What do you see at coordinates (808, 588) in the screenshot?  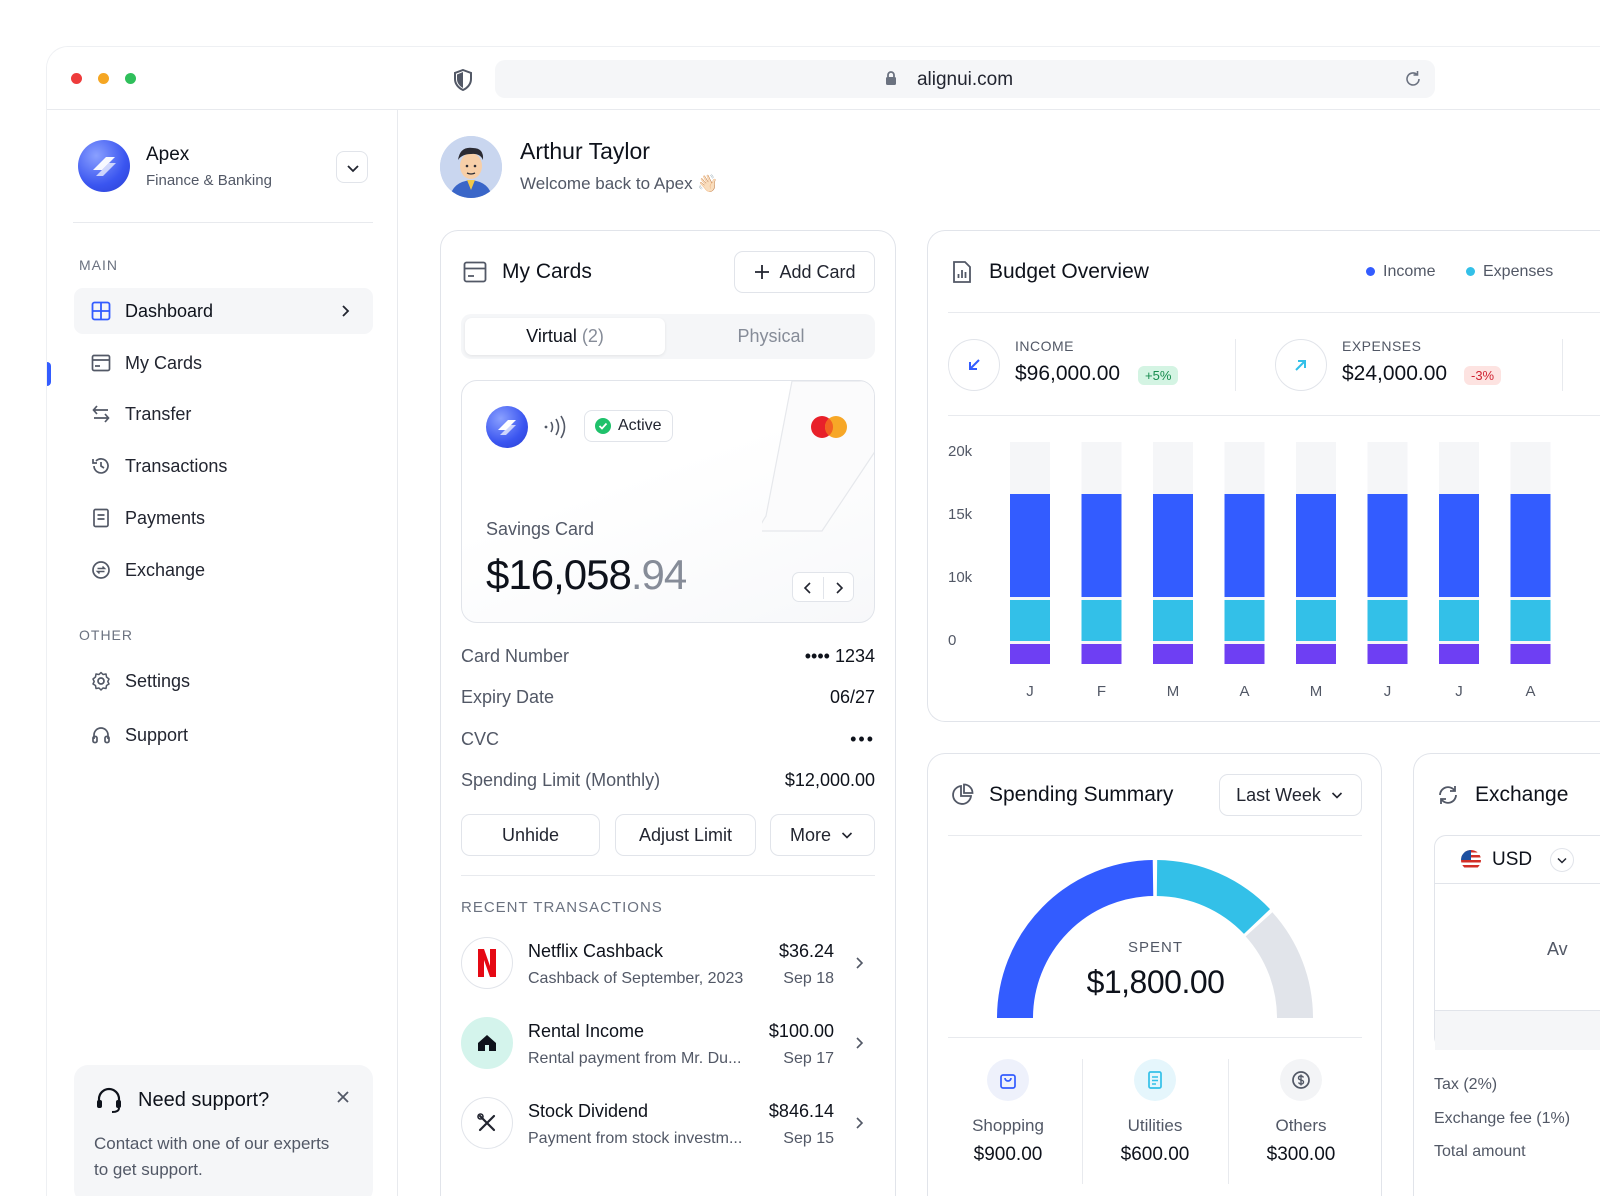 I see `chevron-left-icon` at bounding box center [808, 588].